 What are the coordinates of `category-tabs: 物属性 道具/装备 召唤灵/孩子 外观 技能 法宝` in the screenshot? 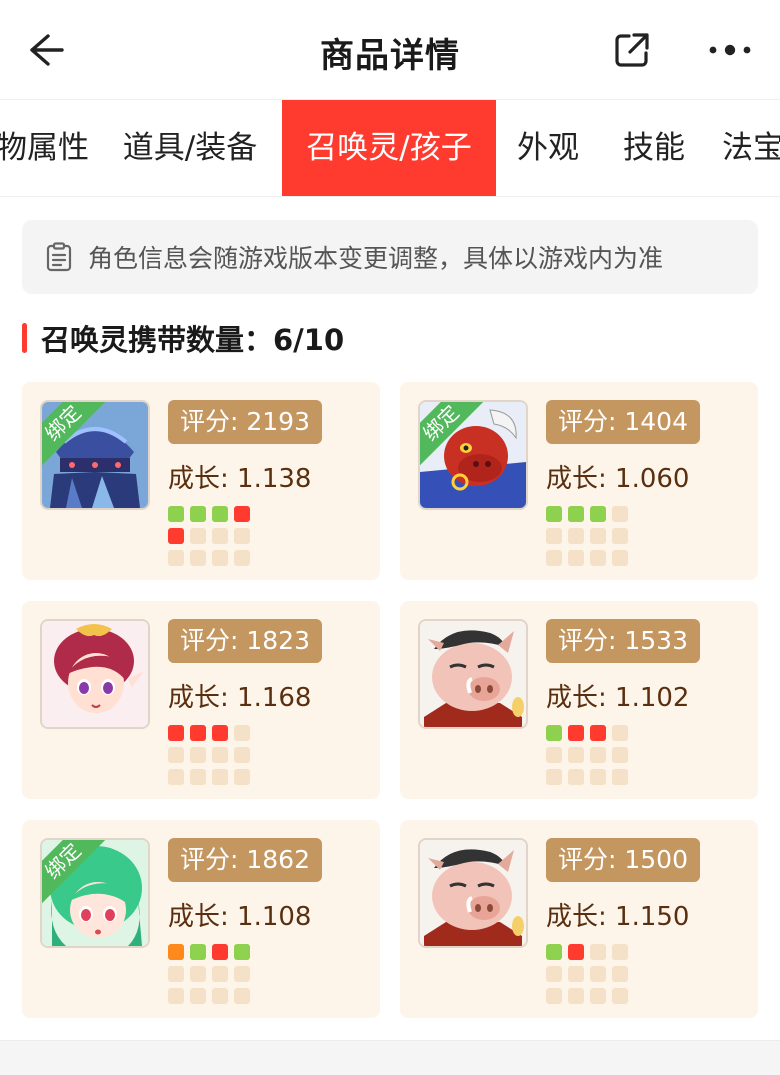 It's located at (390, 148).